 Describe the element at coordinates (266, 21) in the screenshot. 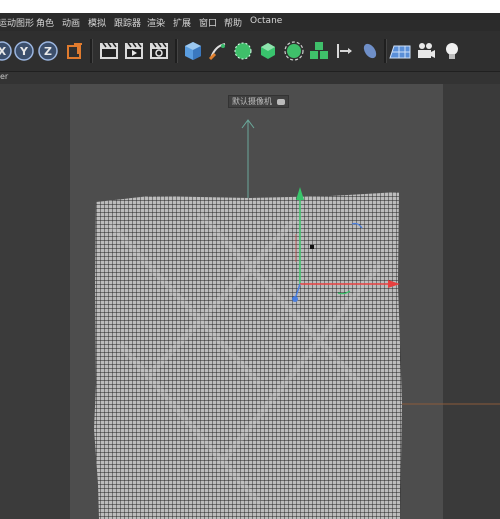

I see `menu-octane: Octane` at that location.